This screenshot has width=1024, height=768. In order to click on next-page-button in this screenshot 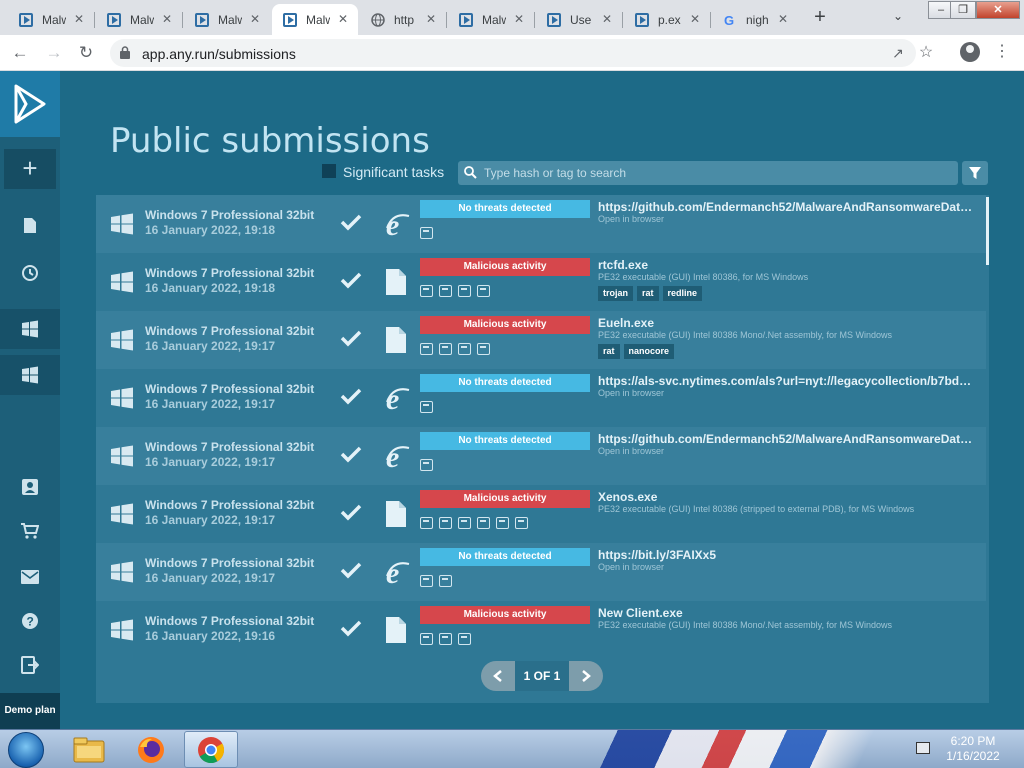, I will do `click(586, 676)`.